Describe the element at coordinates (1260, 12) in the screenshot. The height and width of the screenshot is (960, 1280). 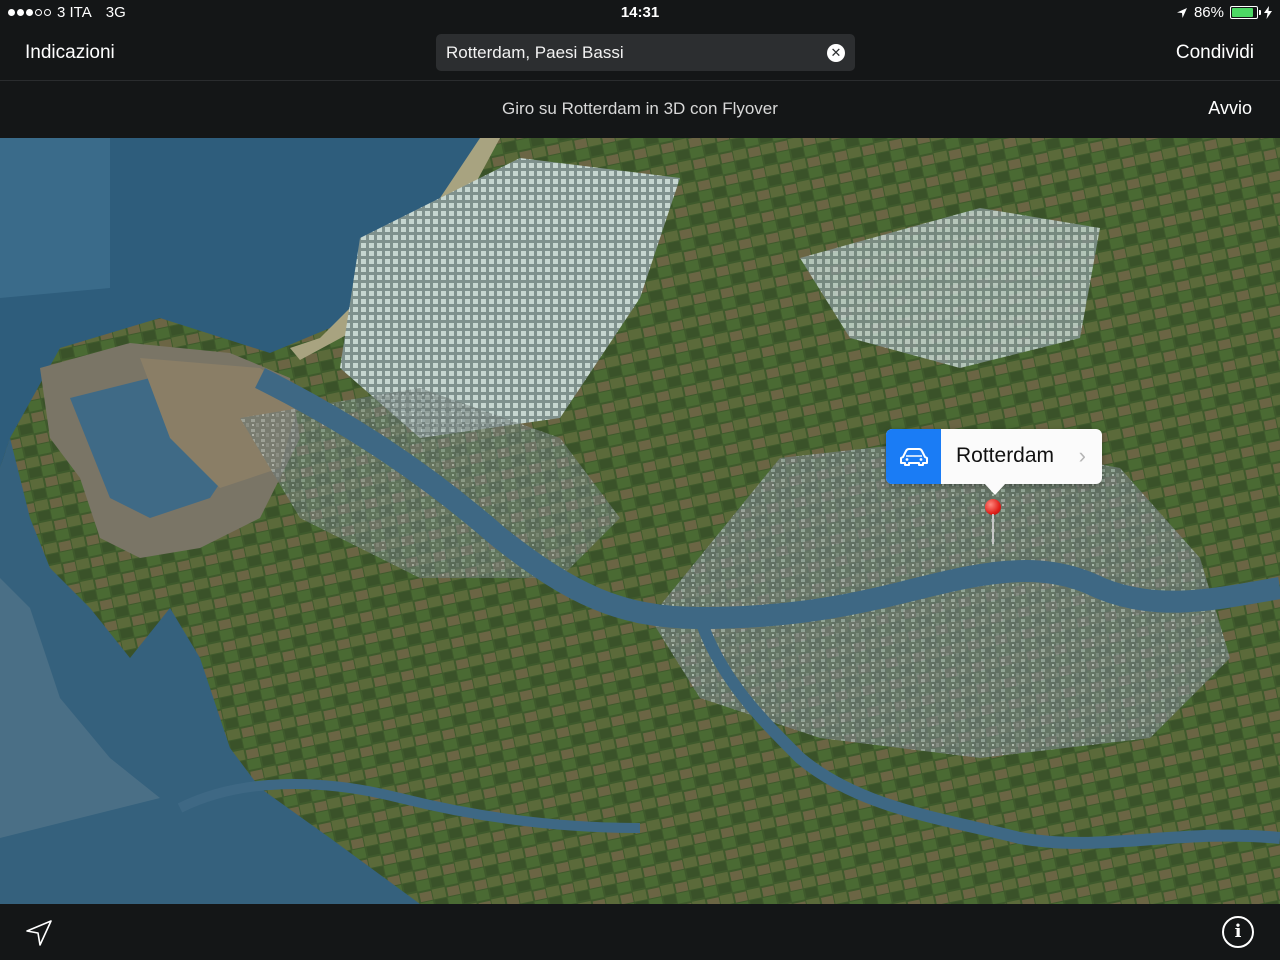
I see `battery-tip` at that location.